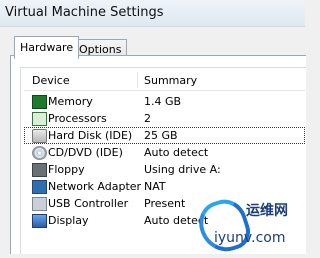 The height and width of the screenshot is (258, 320). Describe the element at coordinates (39, 136) in the screenshot. I see `hard-disk-icon` at that location.